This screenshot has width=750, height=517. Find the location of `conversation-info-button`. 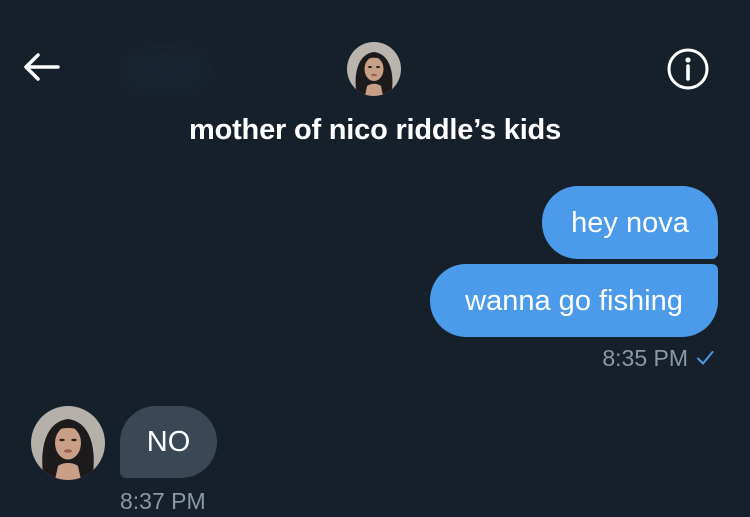

conversation-info-button is located at coordinates (688, 69).